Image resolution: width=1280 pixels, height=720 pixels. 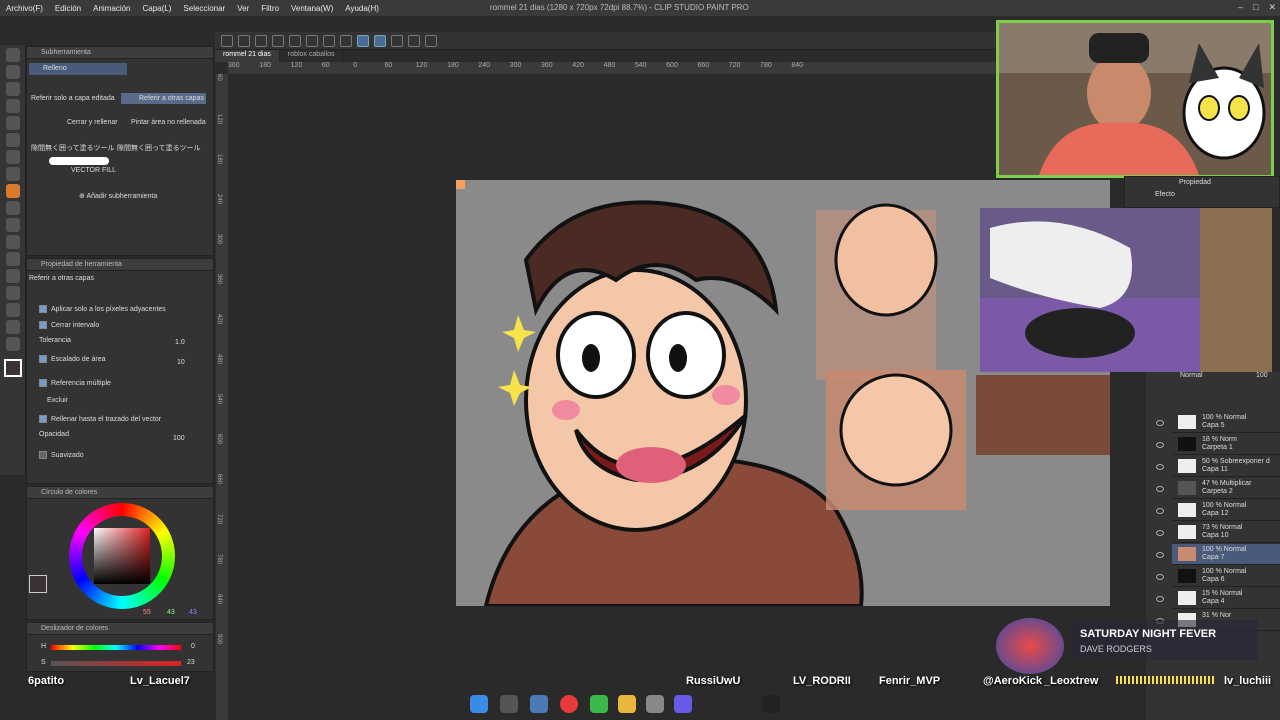 What do you see at coordinates (243, 8) in the screenshot?
I see `menu-view: Ver` at bounding box center [243, 8].